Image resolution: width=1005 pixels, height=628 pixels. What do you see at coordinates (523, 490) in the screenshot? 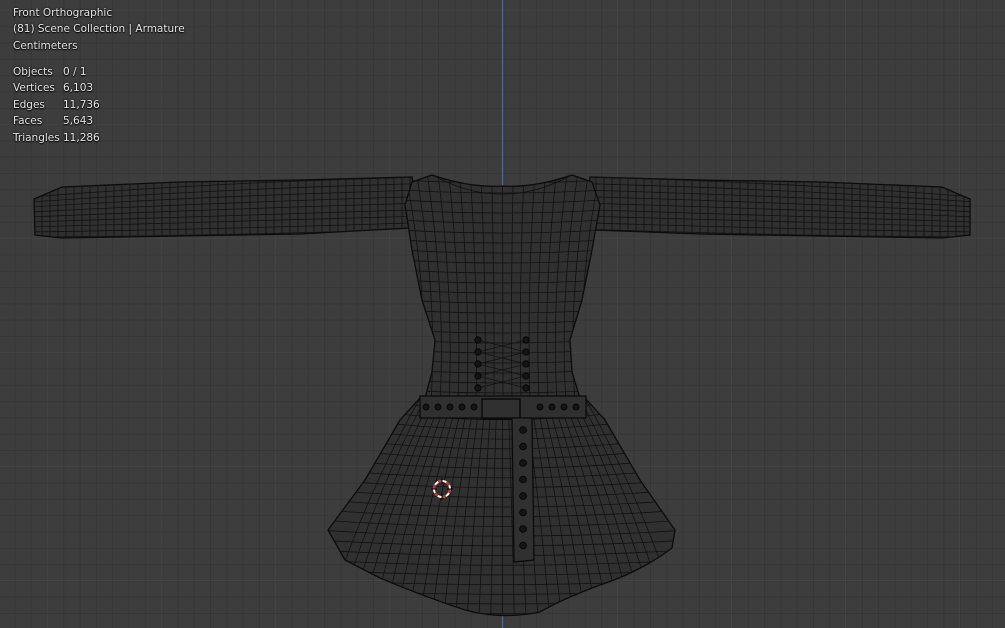
I see `front-strap` at bounding box center [523, 490].